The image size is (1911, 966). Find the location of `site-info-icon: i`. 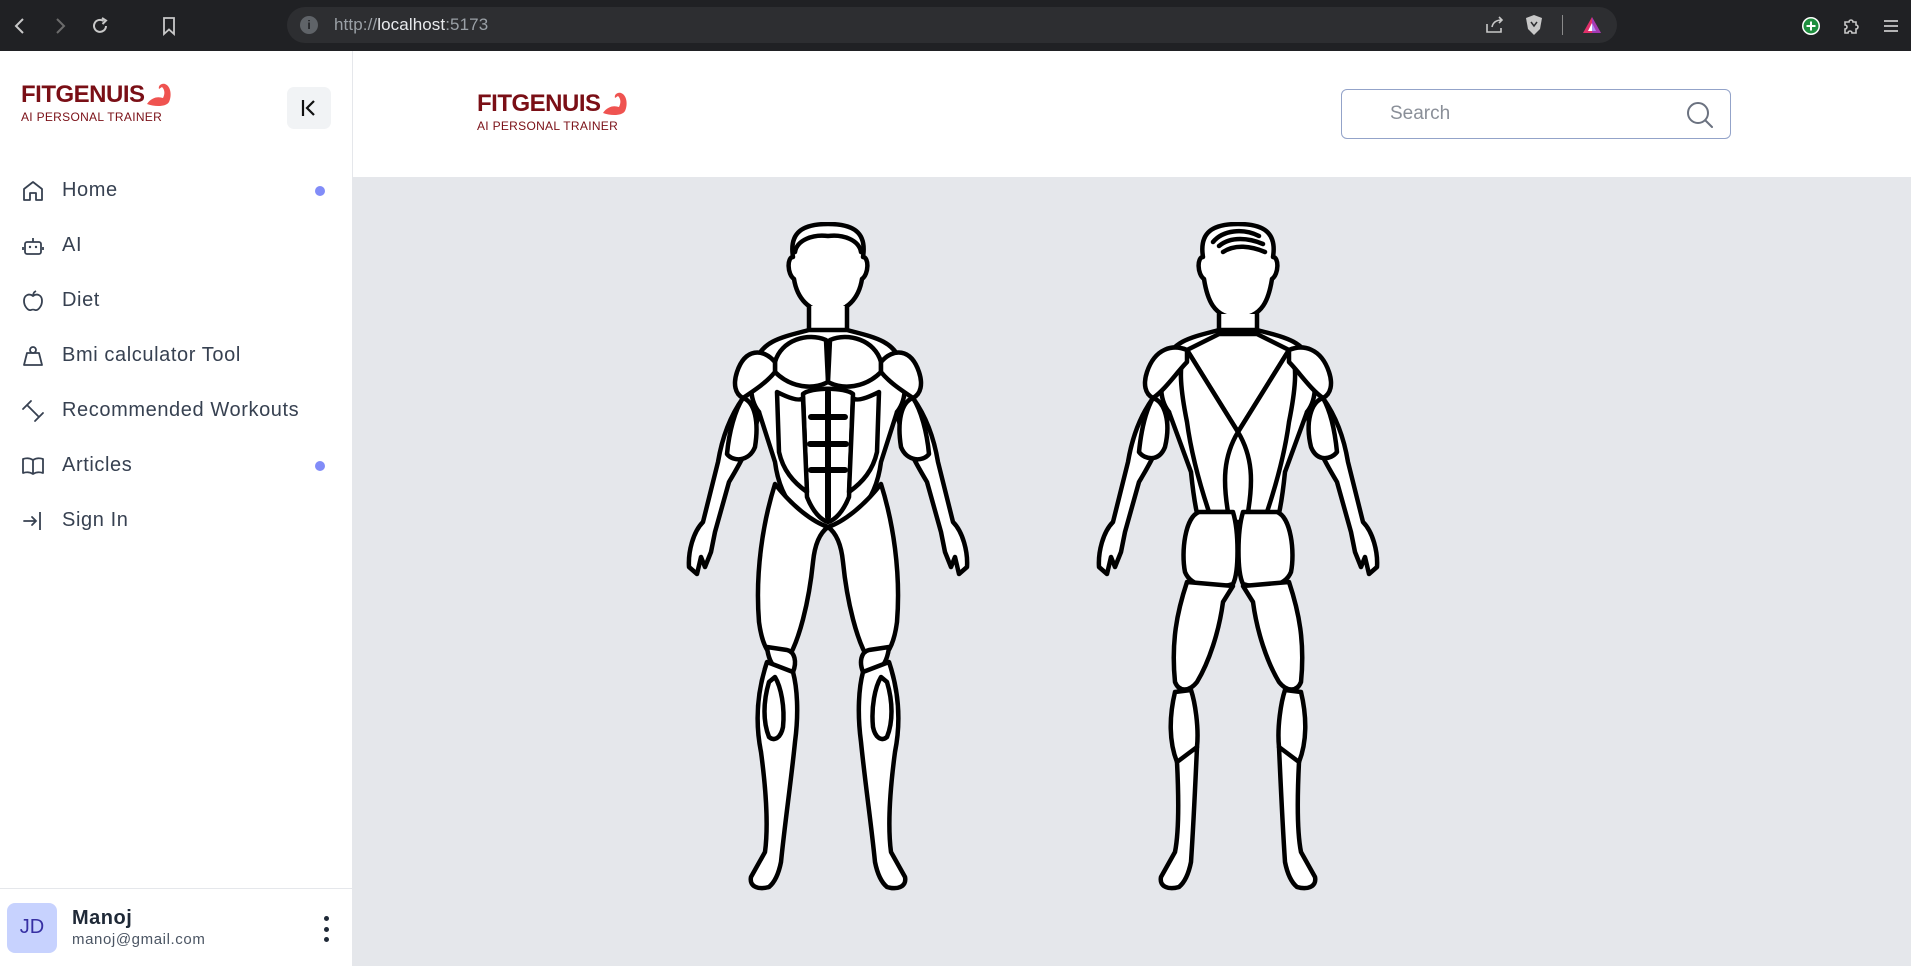

site-info-icon: i is located at coordinates (309, 25).